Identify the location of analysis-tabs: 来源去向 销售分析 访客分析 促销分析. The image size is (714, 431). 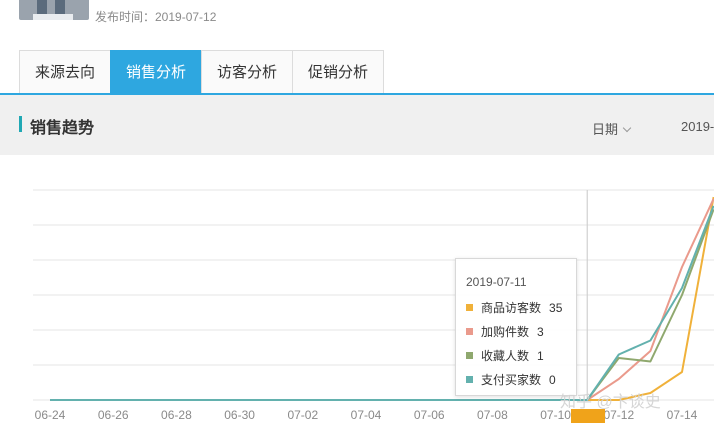
(202, 72).